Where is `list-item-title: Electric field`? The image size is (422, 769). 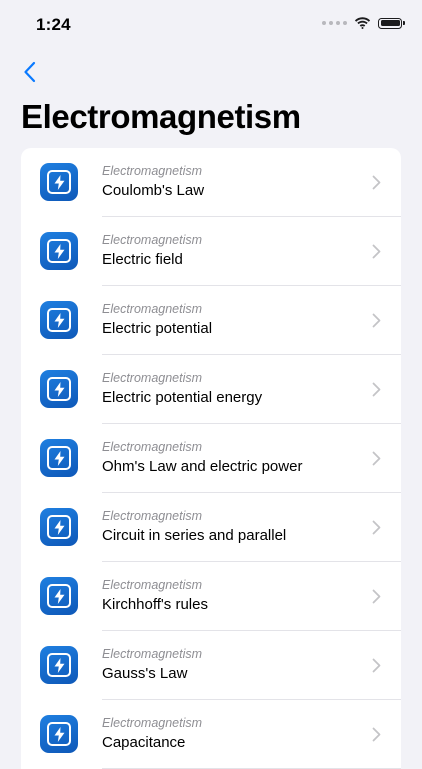 list-item-title: Electric field is located at coordinates (142, 259).